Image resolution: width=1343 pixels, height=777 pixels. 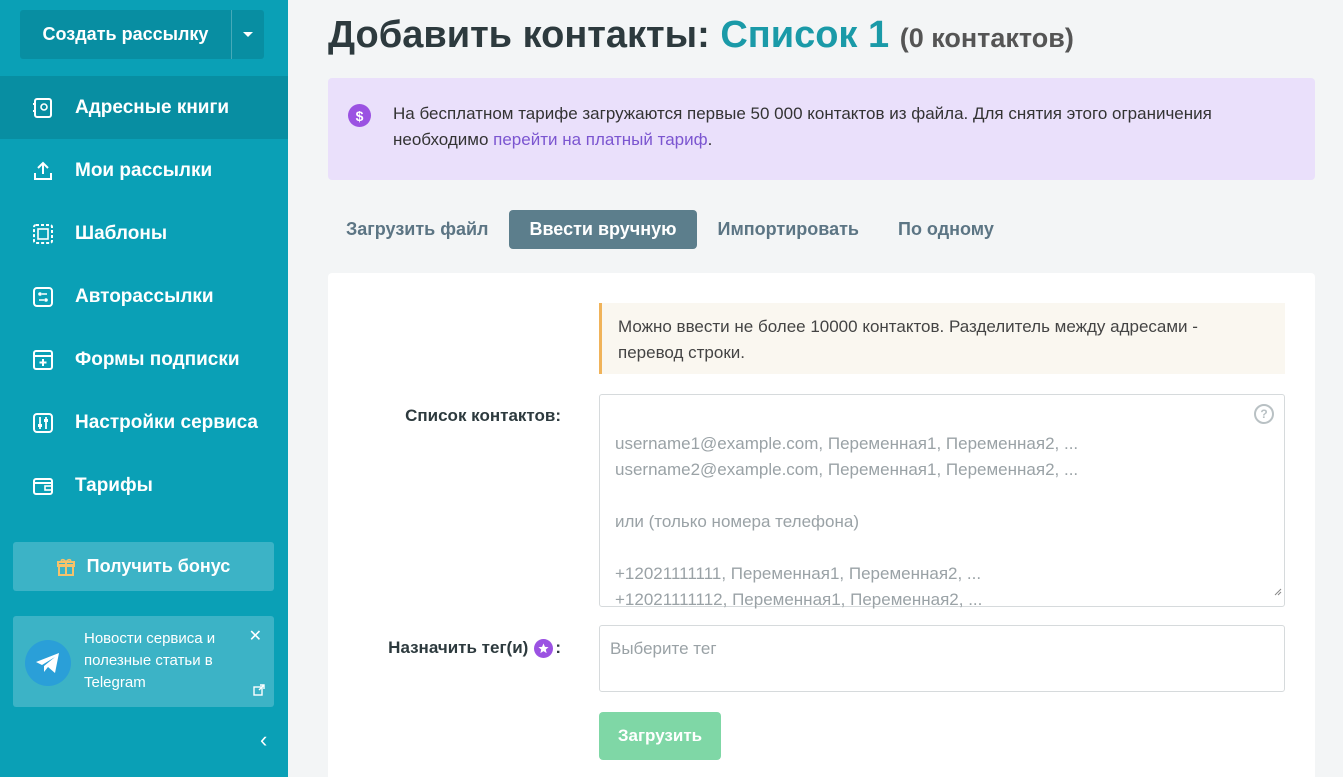 What do you see at coordinates (942, 658) in the screenshot?
I see `tag-select: Выберите тег` at bounding box center [942, 658].